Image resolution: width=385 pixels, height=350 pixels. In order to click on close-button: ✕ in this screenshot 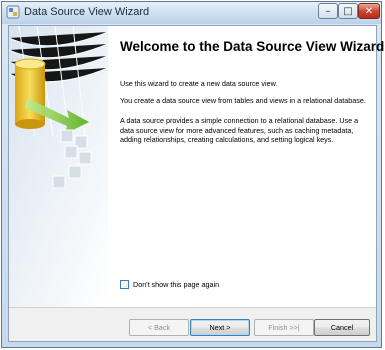, I will do `click(369, 11)`.